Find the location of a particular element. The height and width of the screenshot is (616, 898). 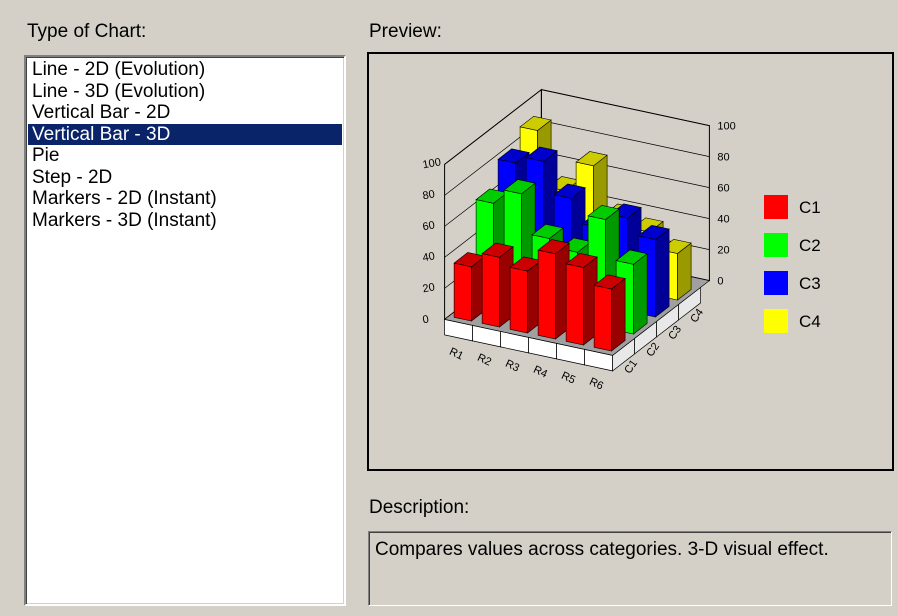

description-label: Description: is located at coordinates (419, 507).